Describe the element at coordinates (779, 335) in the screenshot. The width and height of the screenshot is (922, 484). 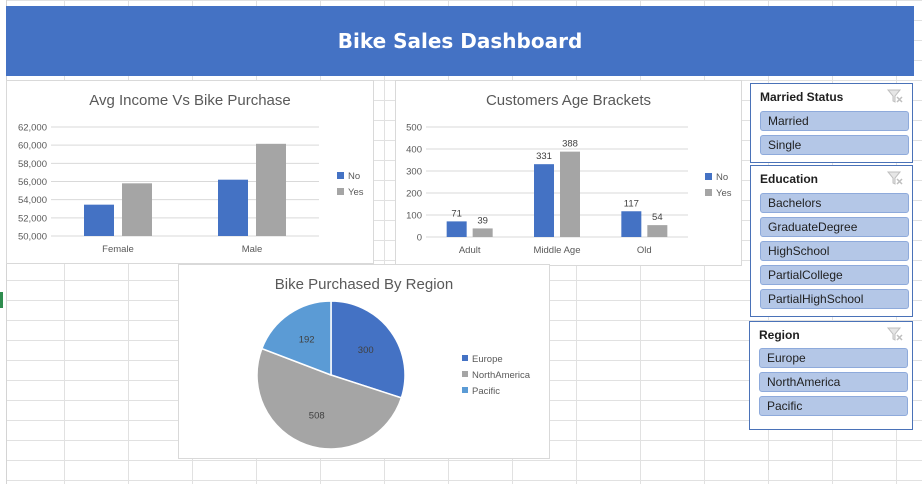
I see `slicer-title: Region` at that location.